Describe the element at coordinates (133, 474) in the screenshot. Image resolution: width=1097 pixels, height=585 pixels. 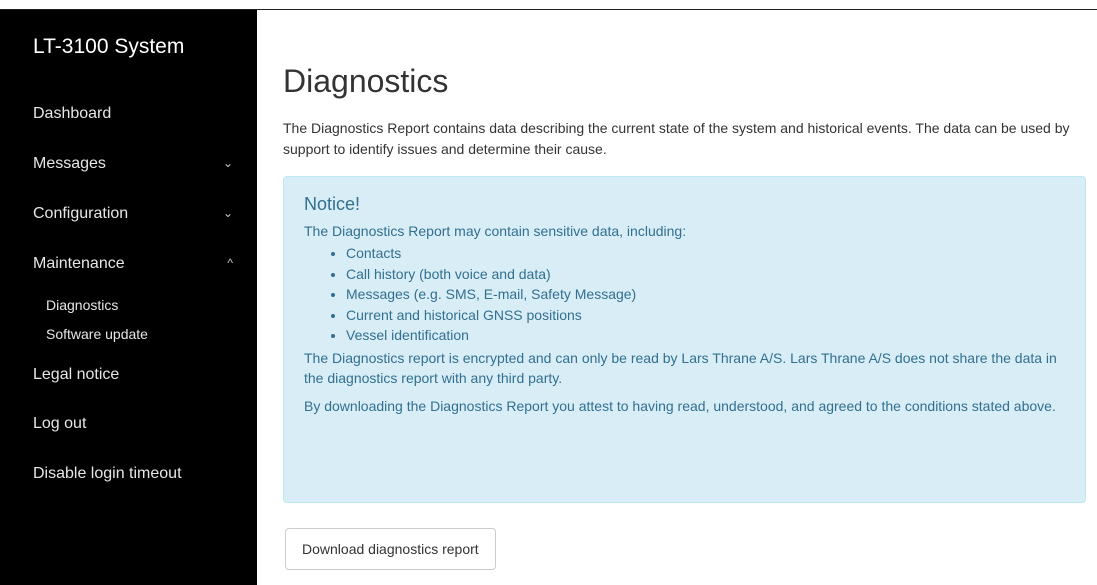
I see `sidebar-item-disable-login-timeout: Disable login timeout` at that location.